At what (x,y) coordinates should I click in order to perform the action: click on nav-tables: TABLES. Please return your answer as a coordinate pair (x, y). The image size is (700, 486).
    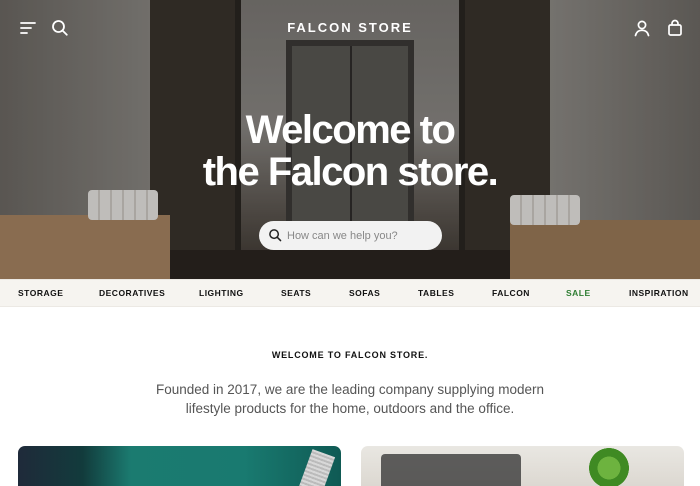
    Looking at the image, I should click on (436, 293).